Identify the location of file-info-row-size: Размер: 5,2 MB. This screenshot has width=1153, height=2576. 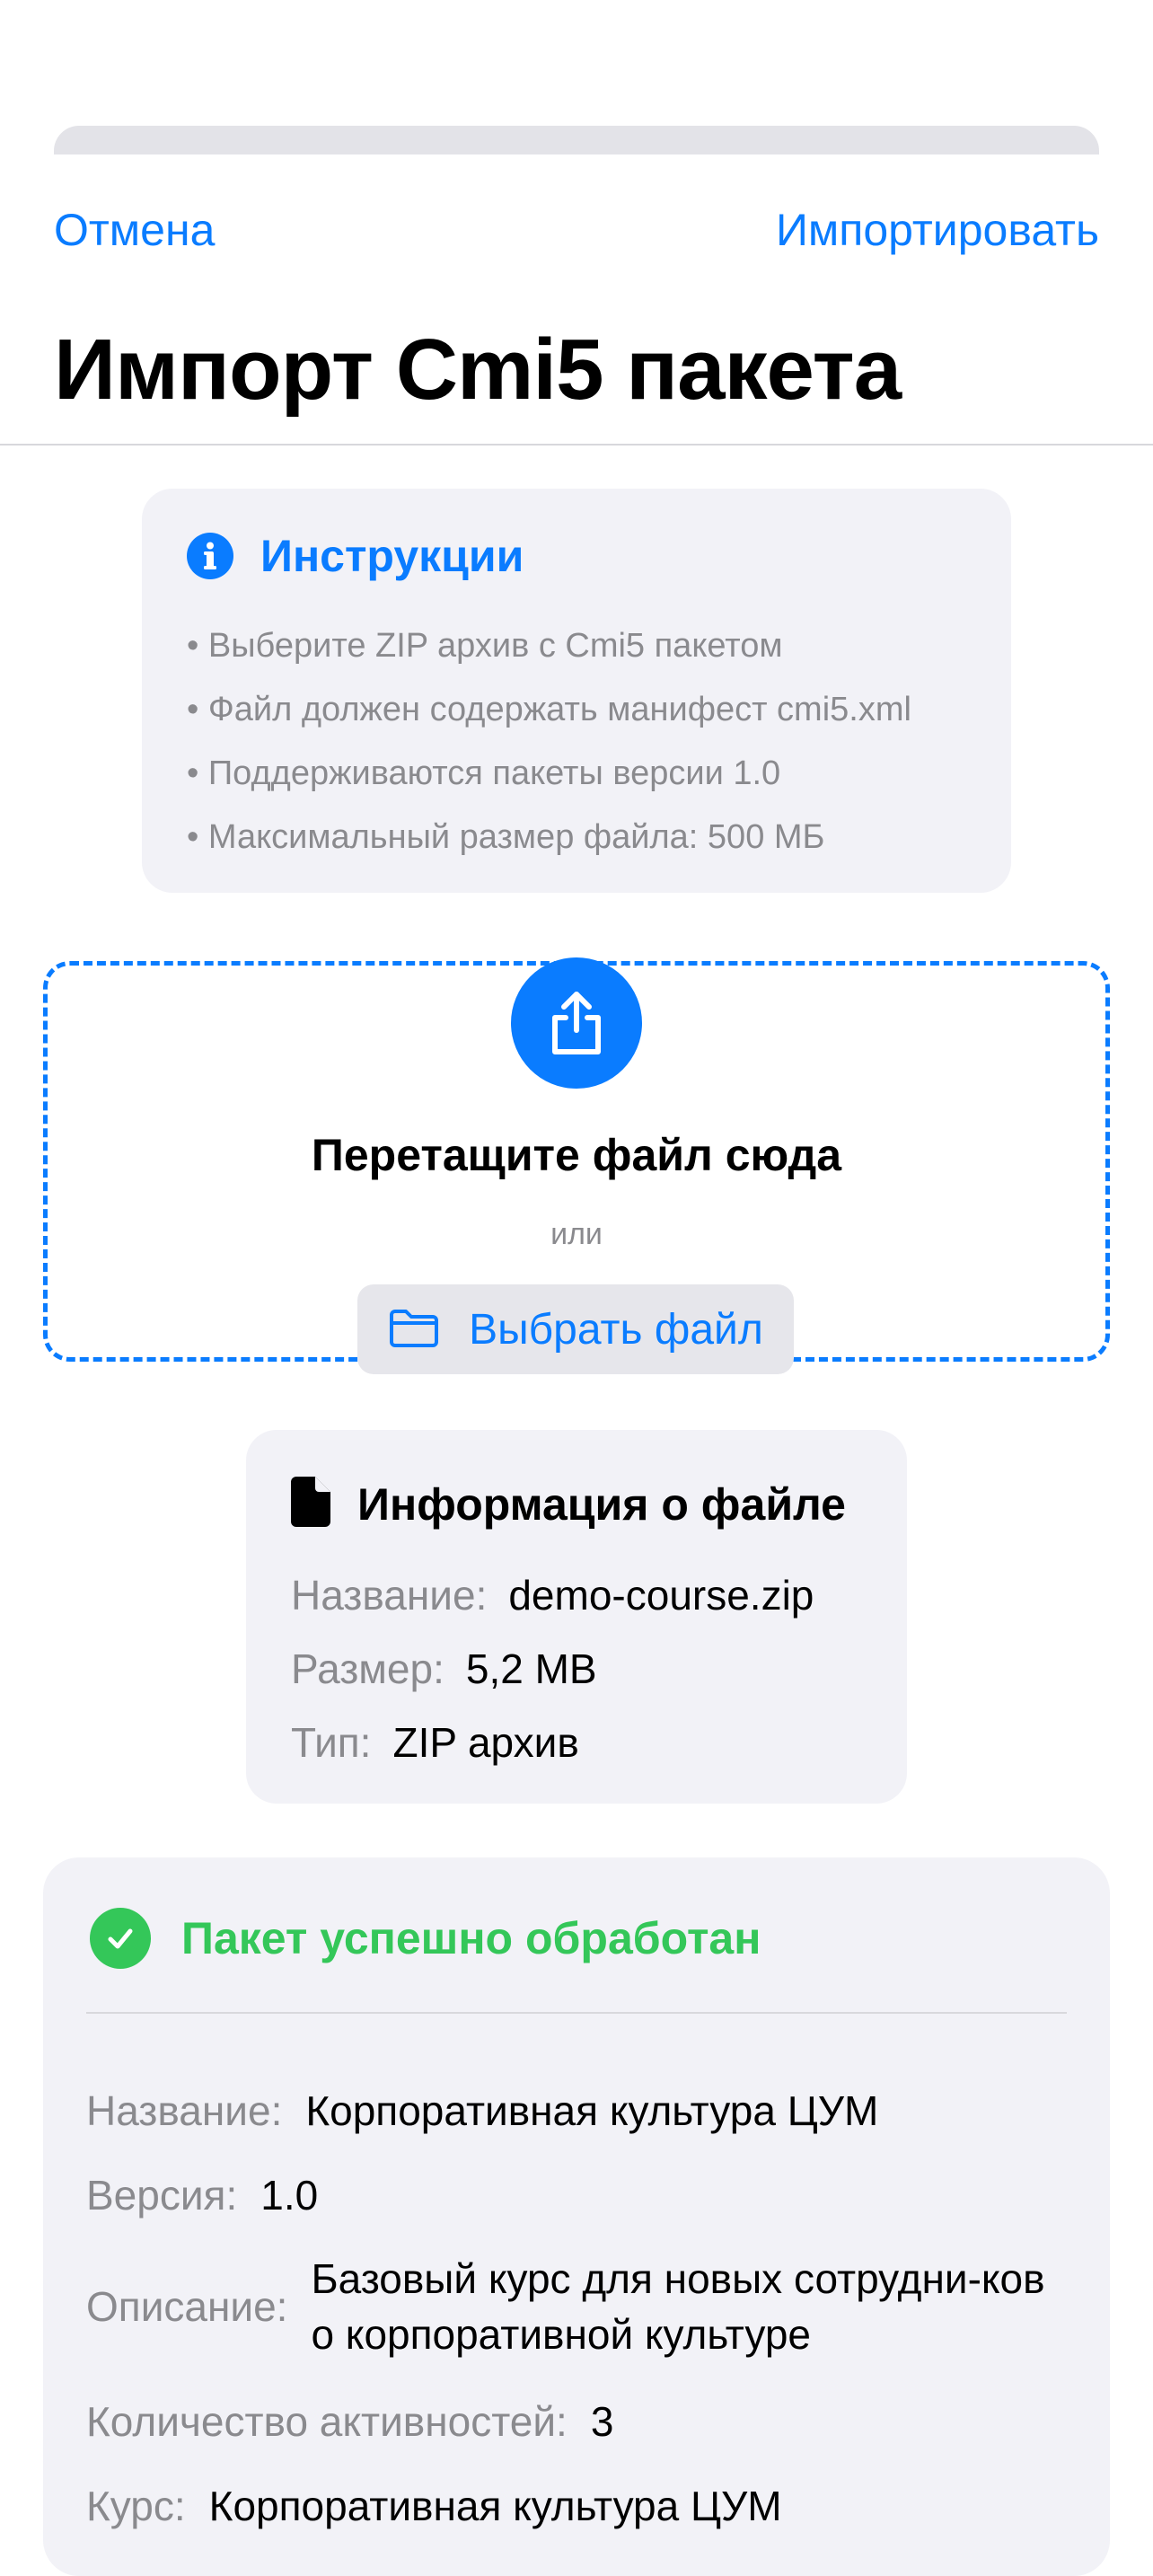
(444, 1669).